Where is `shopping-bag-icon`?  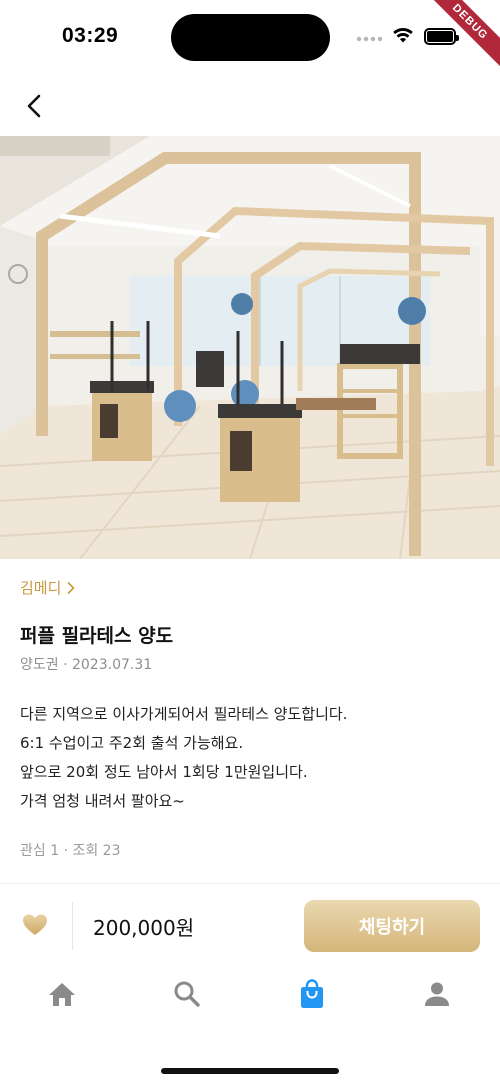
shopping-bag-icon is located at coordinates (312, 993).